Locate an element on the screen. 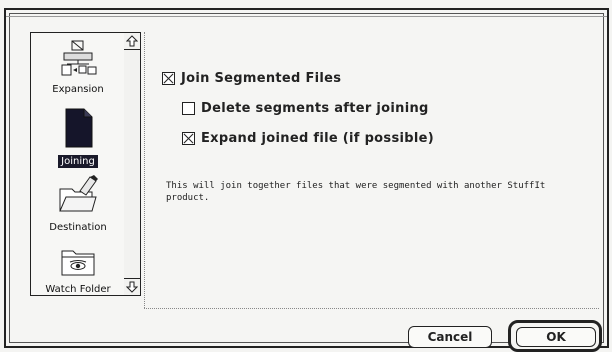 This screenshot has width=612, height=352. expand-joined-checkbox is located at coordinates (188, 138).